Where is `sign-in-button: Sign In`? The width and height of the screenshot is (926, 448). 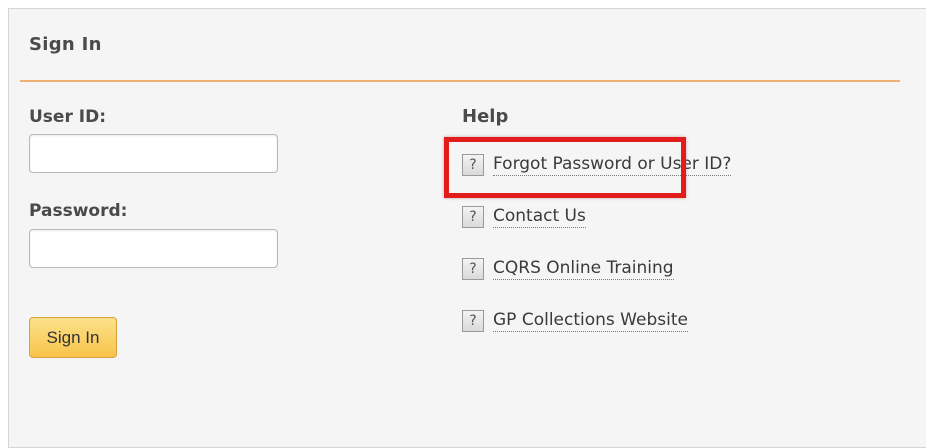 sign-in-button: Sign In is located at coordinates (73, 337).